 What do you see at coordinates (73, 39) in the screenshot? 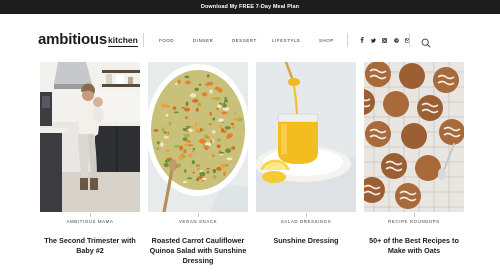
I see `logo-wordmark: ambitious` at bounding box center [73, 39].